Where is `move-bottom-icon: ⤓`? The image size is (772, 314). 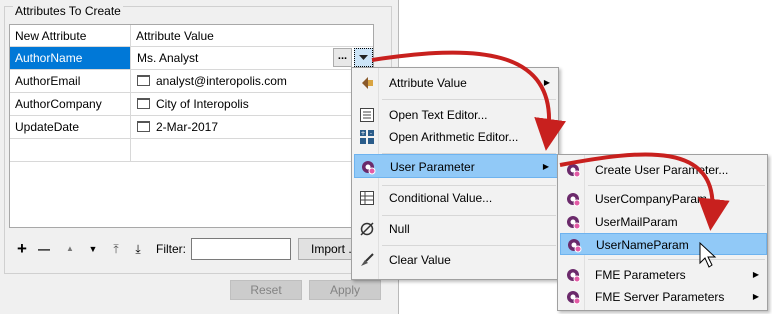
move-bottom-icon: ⤓ is located at coordinates (138, 249).